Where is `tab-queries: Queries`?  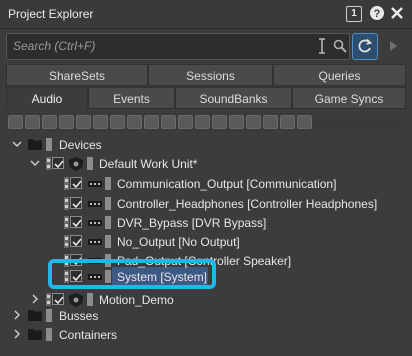 tab-queries: Queries is located at coordinates (339, 75).